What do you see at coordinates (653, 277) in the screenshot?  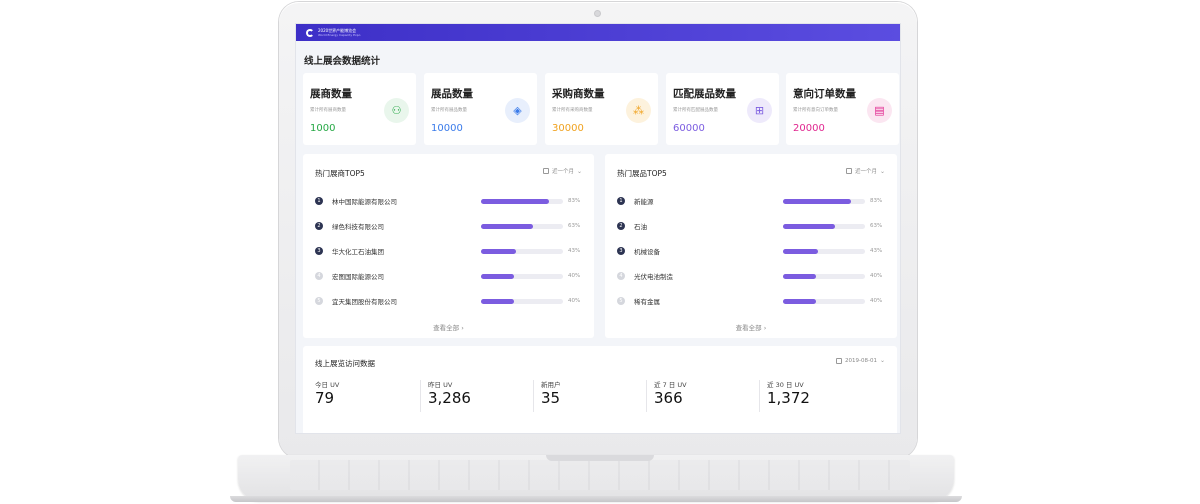 I see `item-name: 光伏电池制造` at bounding box center [653, 277].